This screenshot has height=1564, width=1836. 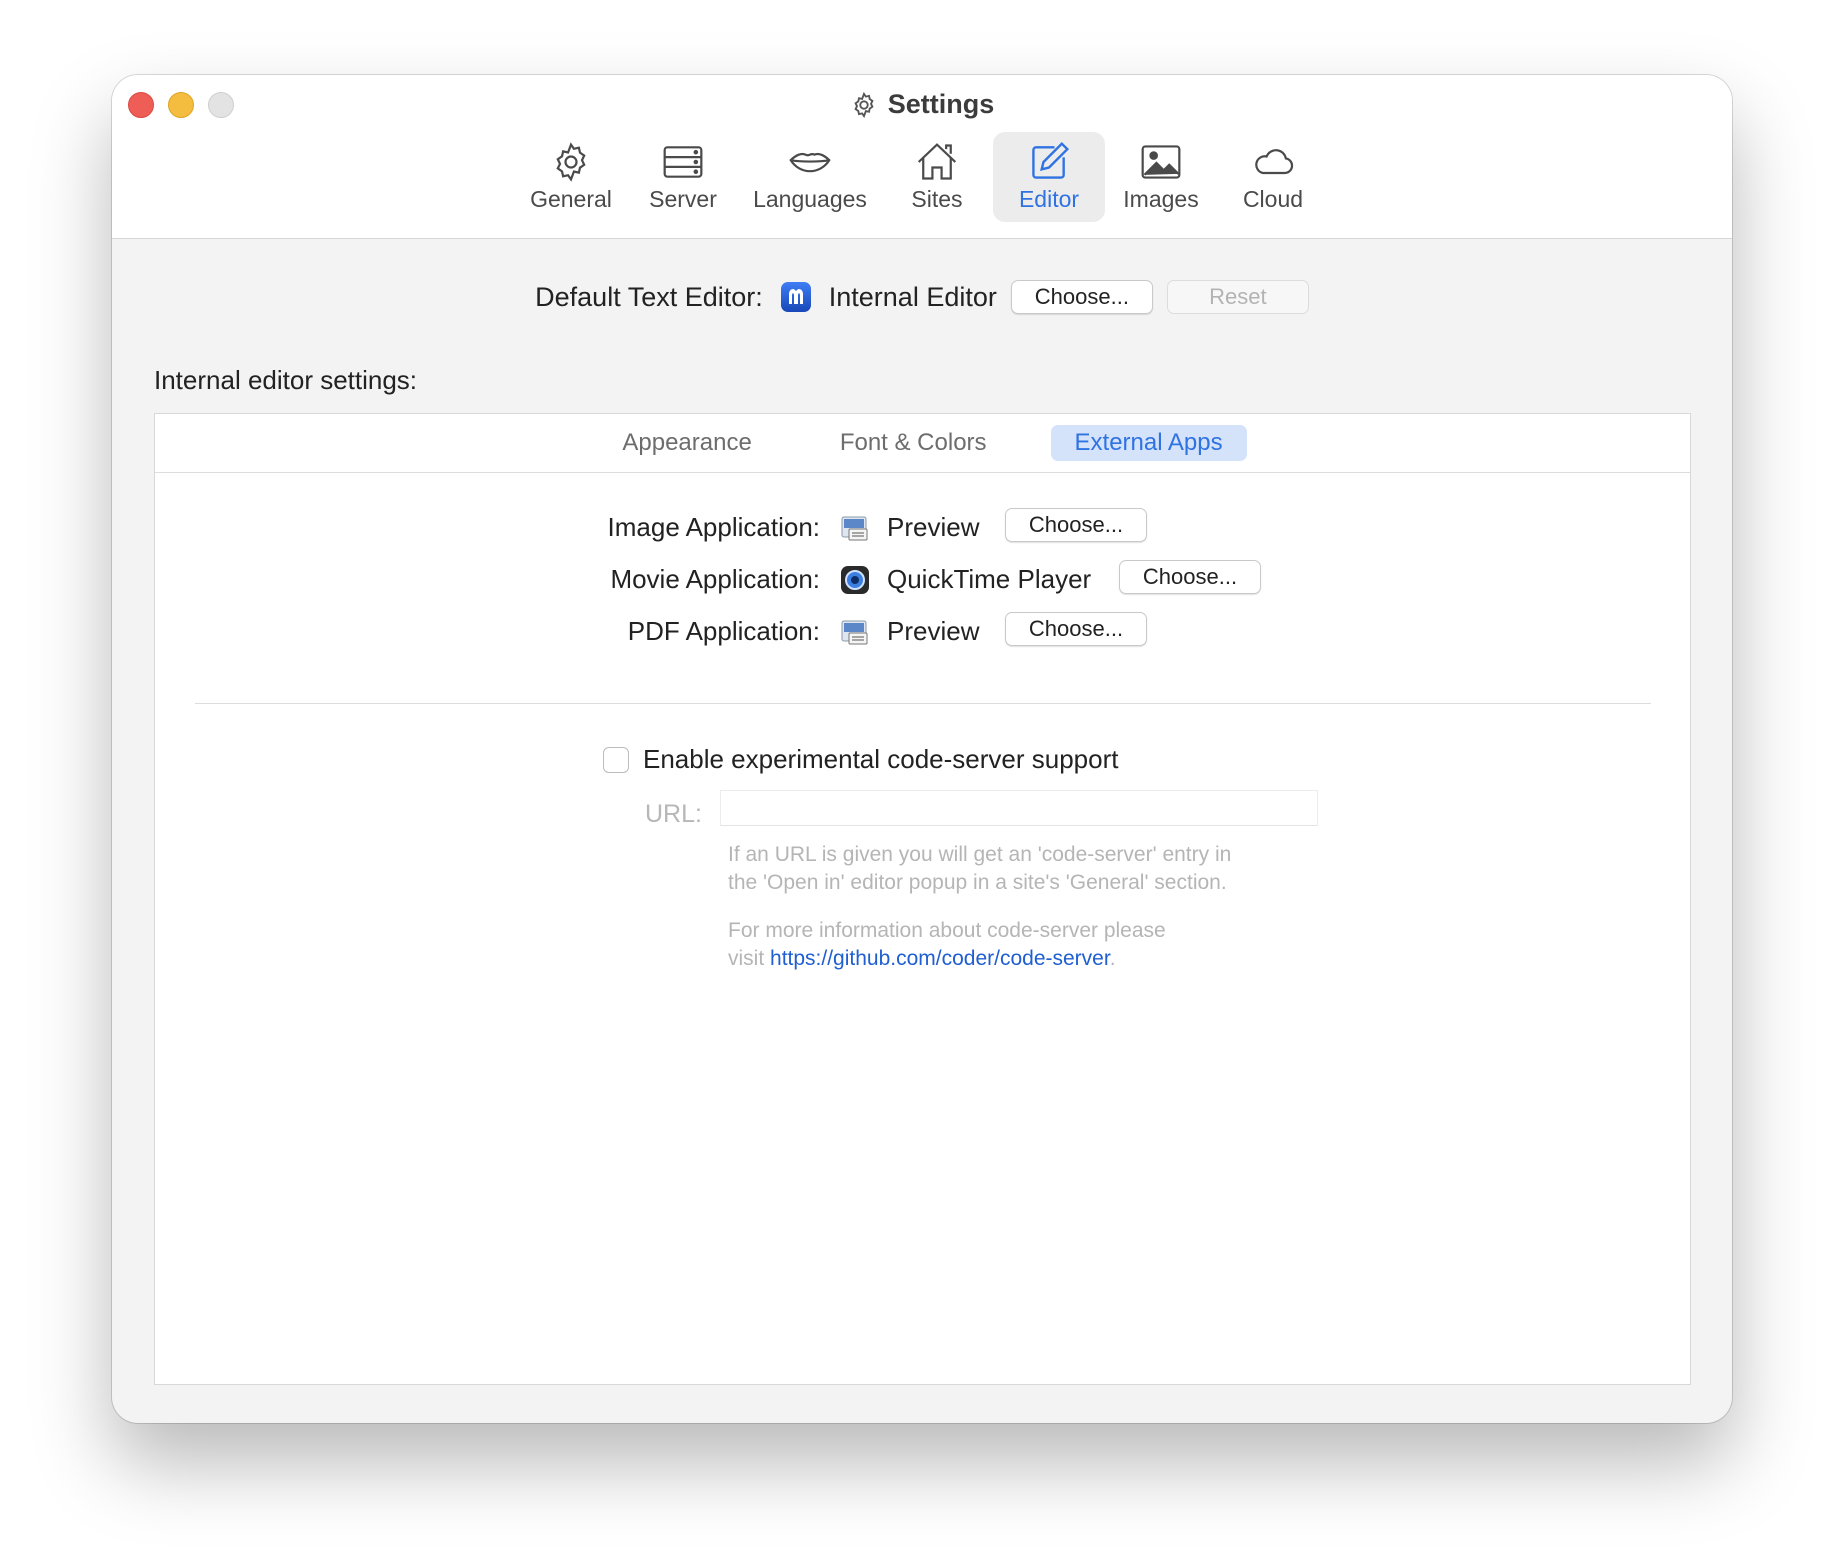 I want to click on default-editor-label: Default Text Editor:, so click(x=649, y=296).